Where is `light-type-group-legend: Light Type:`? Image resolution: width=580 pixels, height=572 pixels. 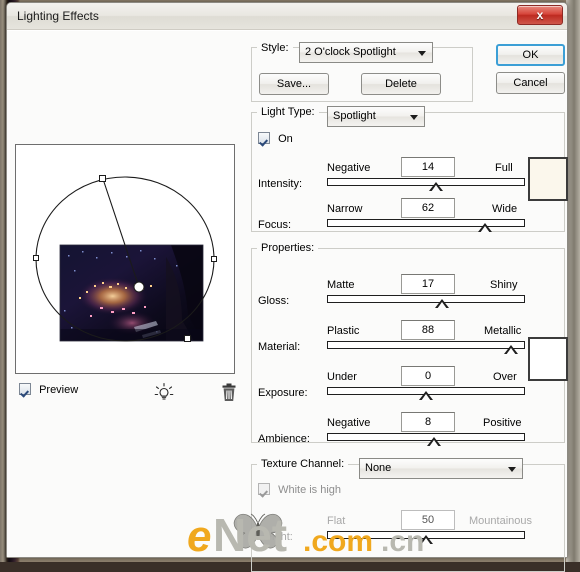 light-type-group-legend: Light Type: is located at coordinates (288, 112).